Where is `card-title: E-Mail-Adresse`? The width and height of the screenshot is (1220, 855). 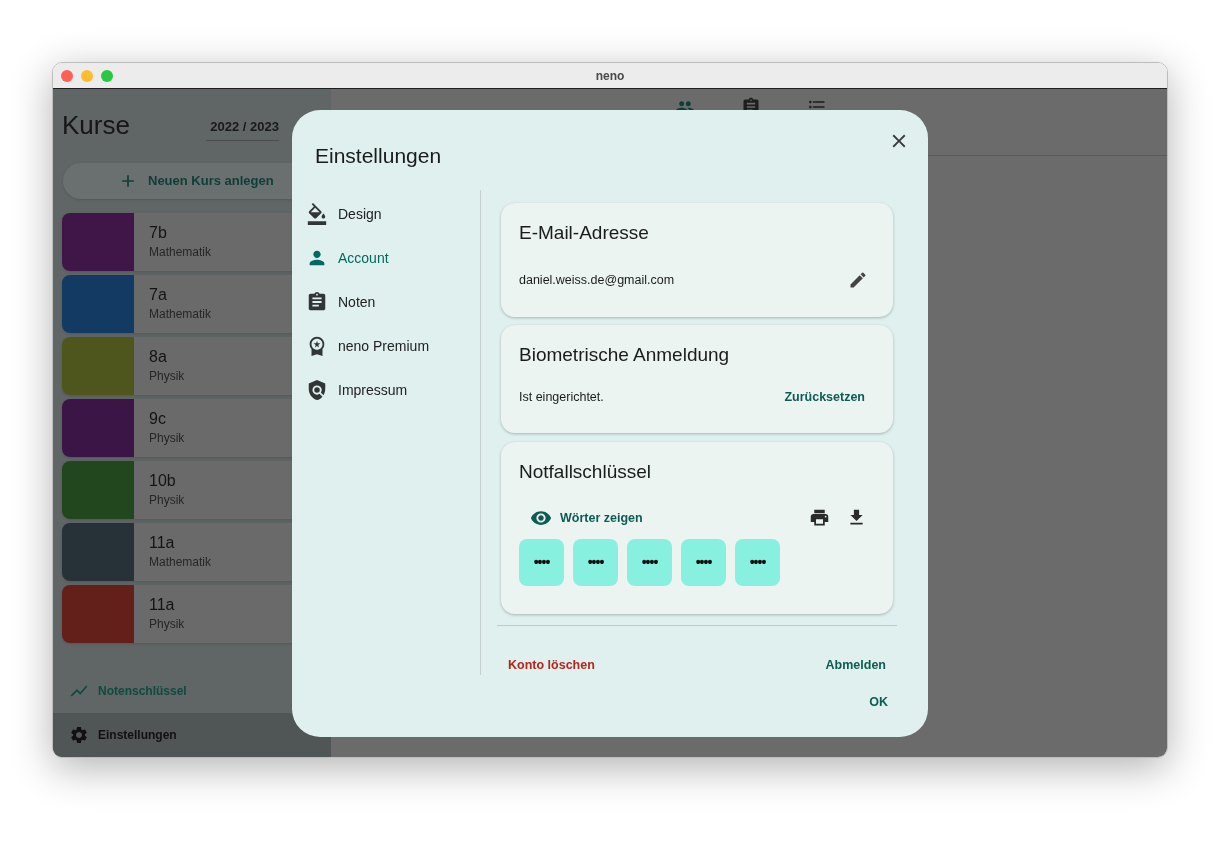
card-title: E-Mail-Adresse is located at coordinates (584, 233).